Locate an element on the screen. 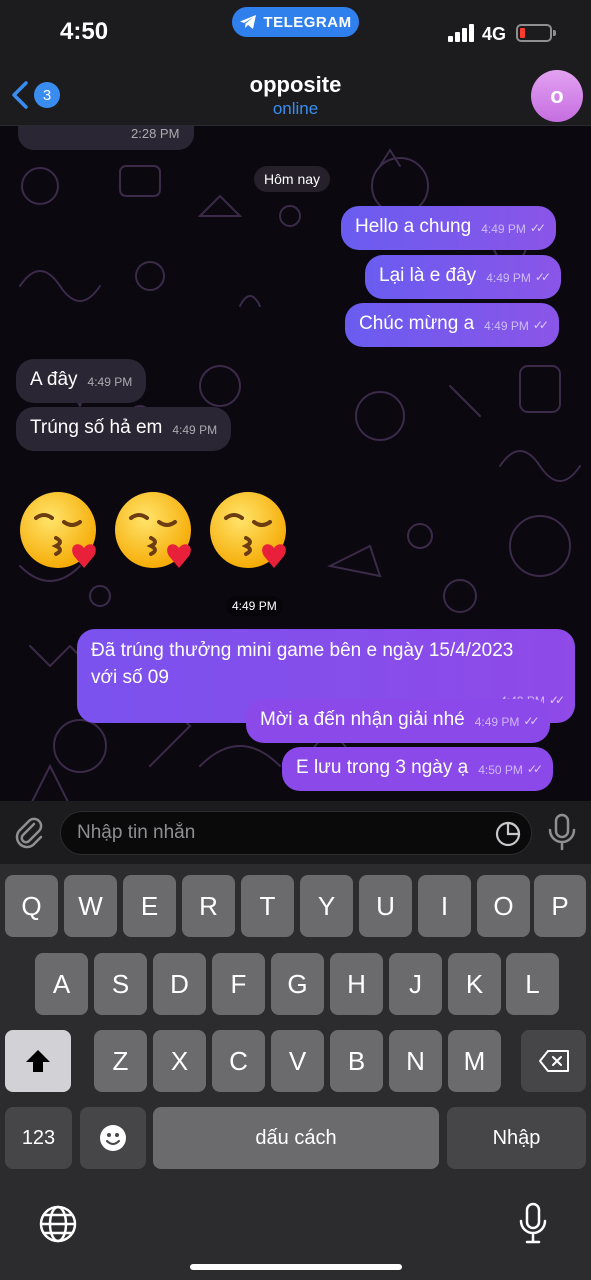 The height and width of the screenshot is (1280, 591). shift-icon is located at coordinates (38, 1061).